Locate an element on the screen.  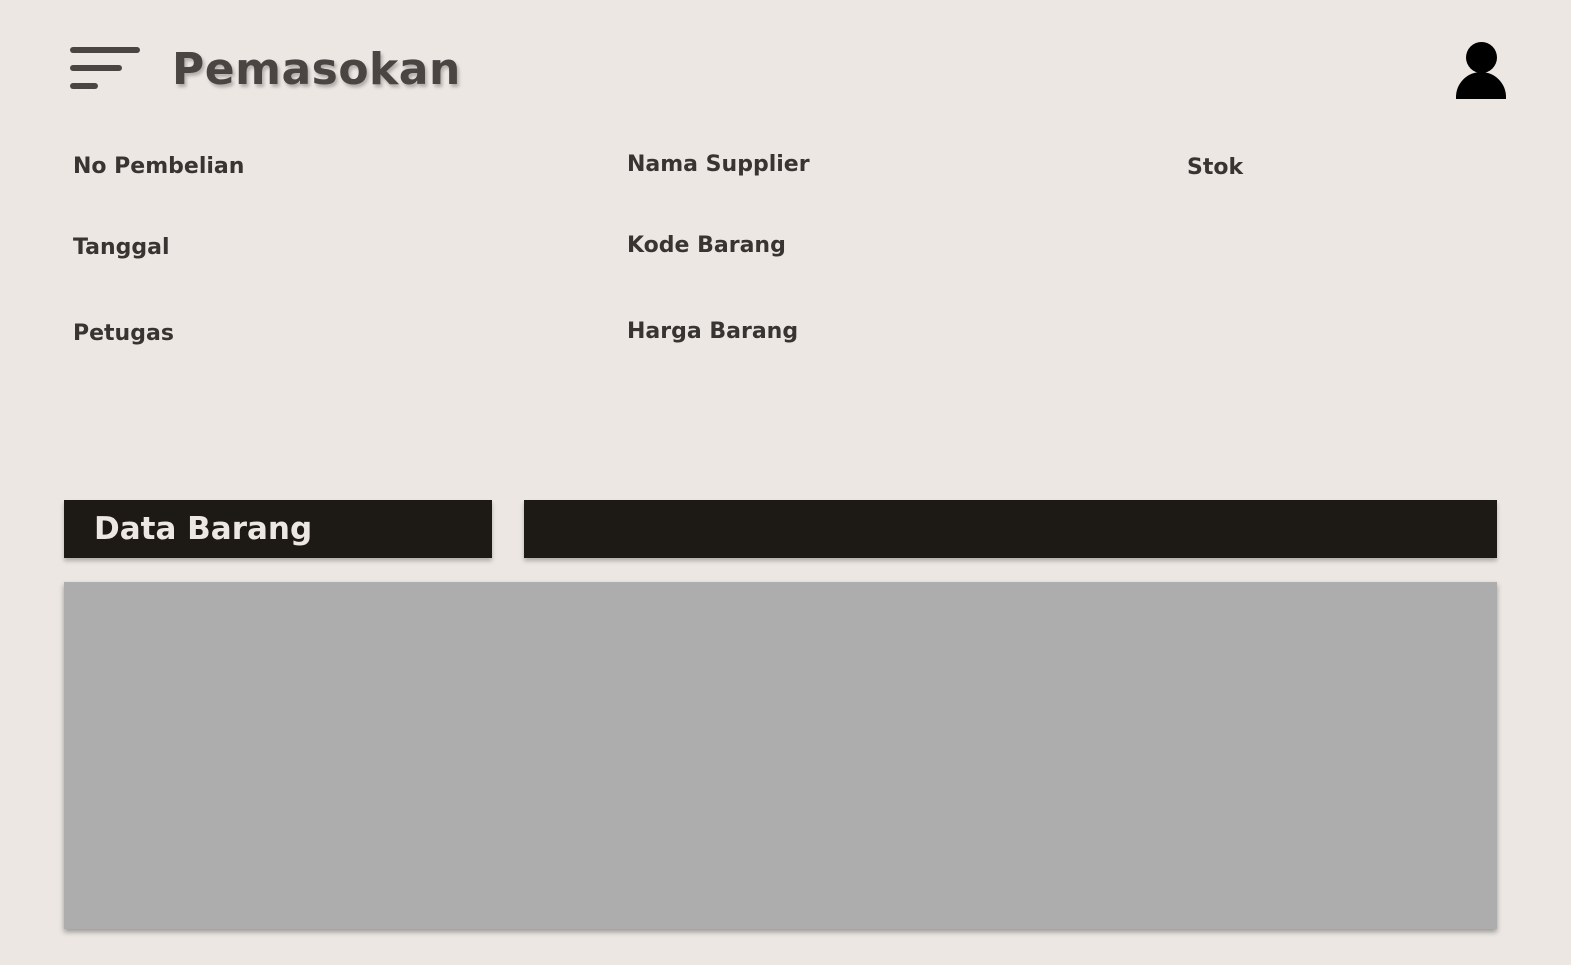
nama-supplier-label: Nama Supplier is located at coordinates (718, 164).